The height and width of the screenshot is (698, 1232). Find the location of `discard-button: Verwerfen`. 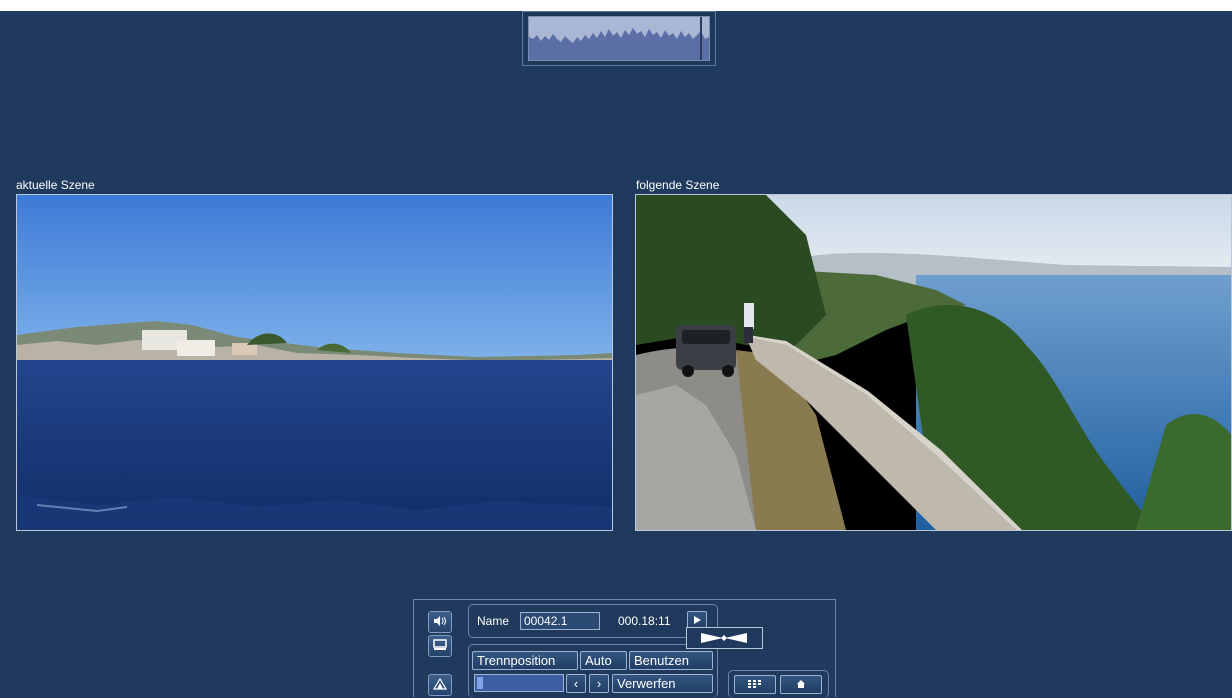

discard-button: Verwerfen is located at coordinates (662, 683).